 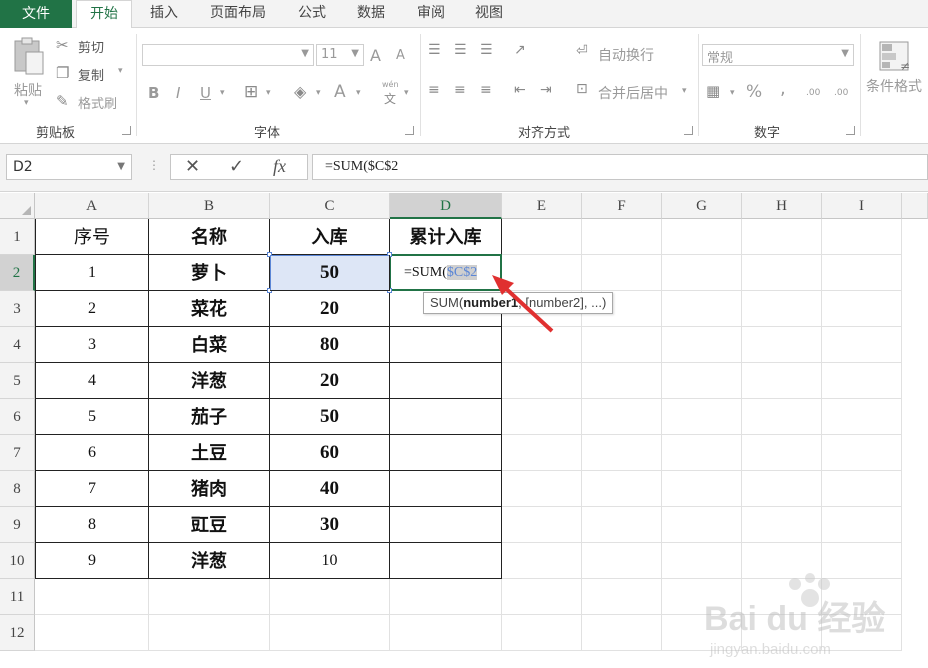 What do you see at coordinates (446, 633) in the screenshot?
I see `cell-d12` at bounding box center [446, 633].